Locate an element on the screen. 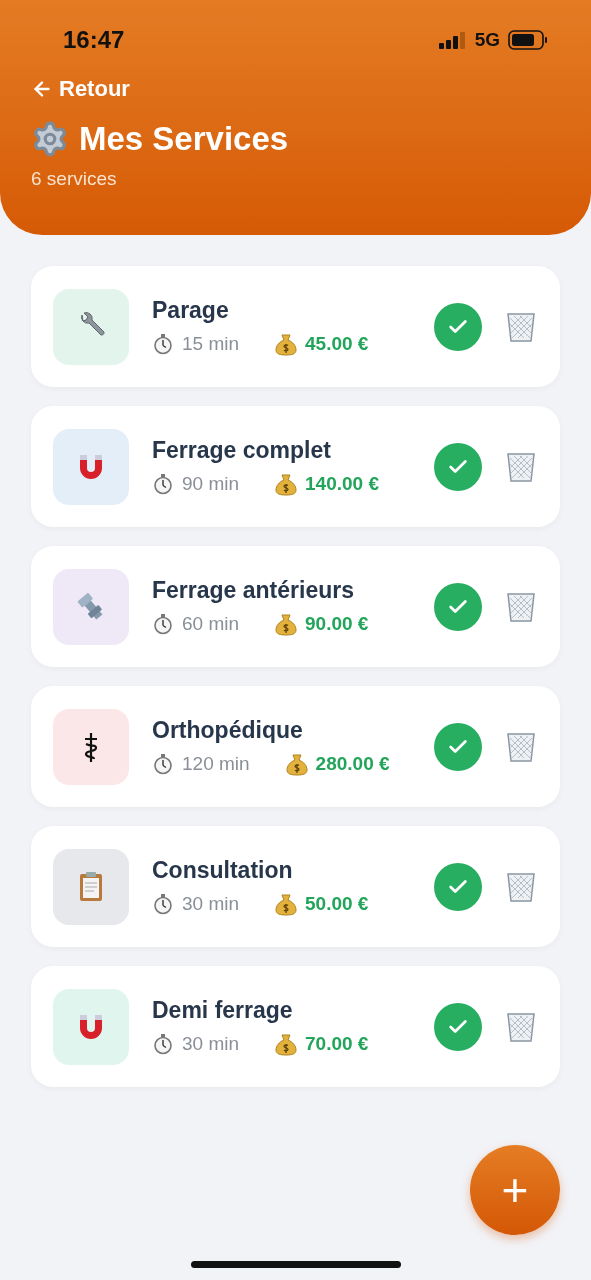  service-duration: 120 min is located at coordinates (216, 764).